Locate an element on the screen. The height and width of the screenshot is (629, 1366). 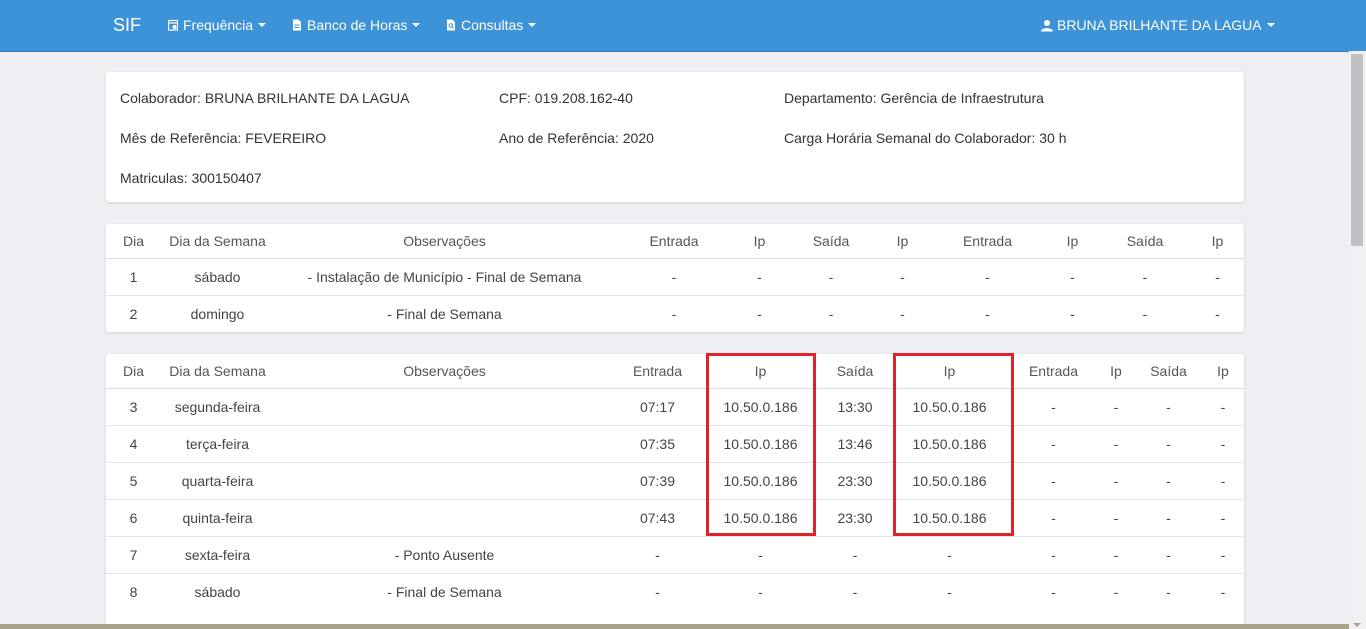
ano-referencia-text: Ano de Referência: 2020 is located at coordinates (576, 138).